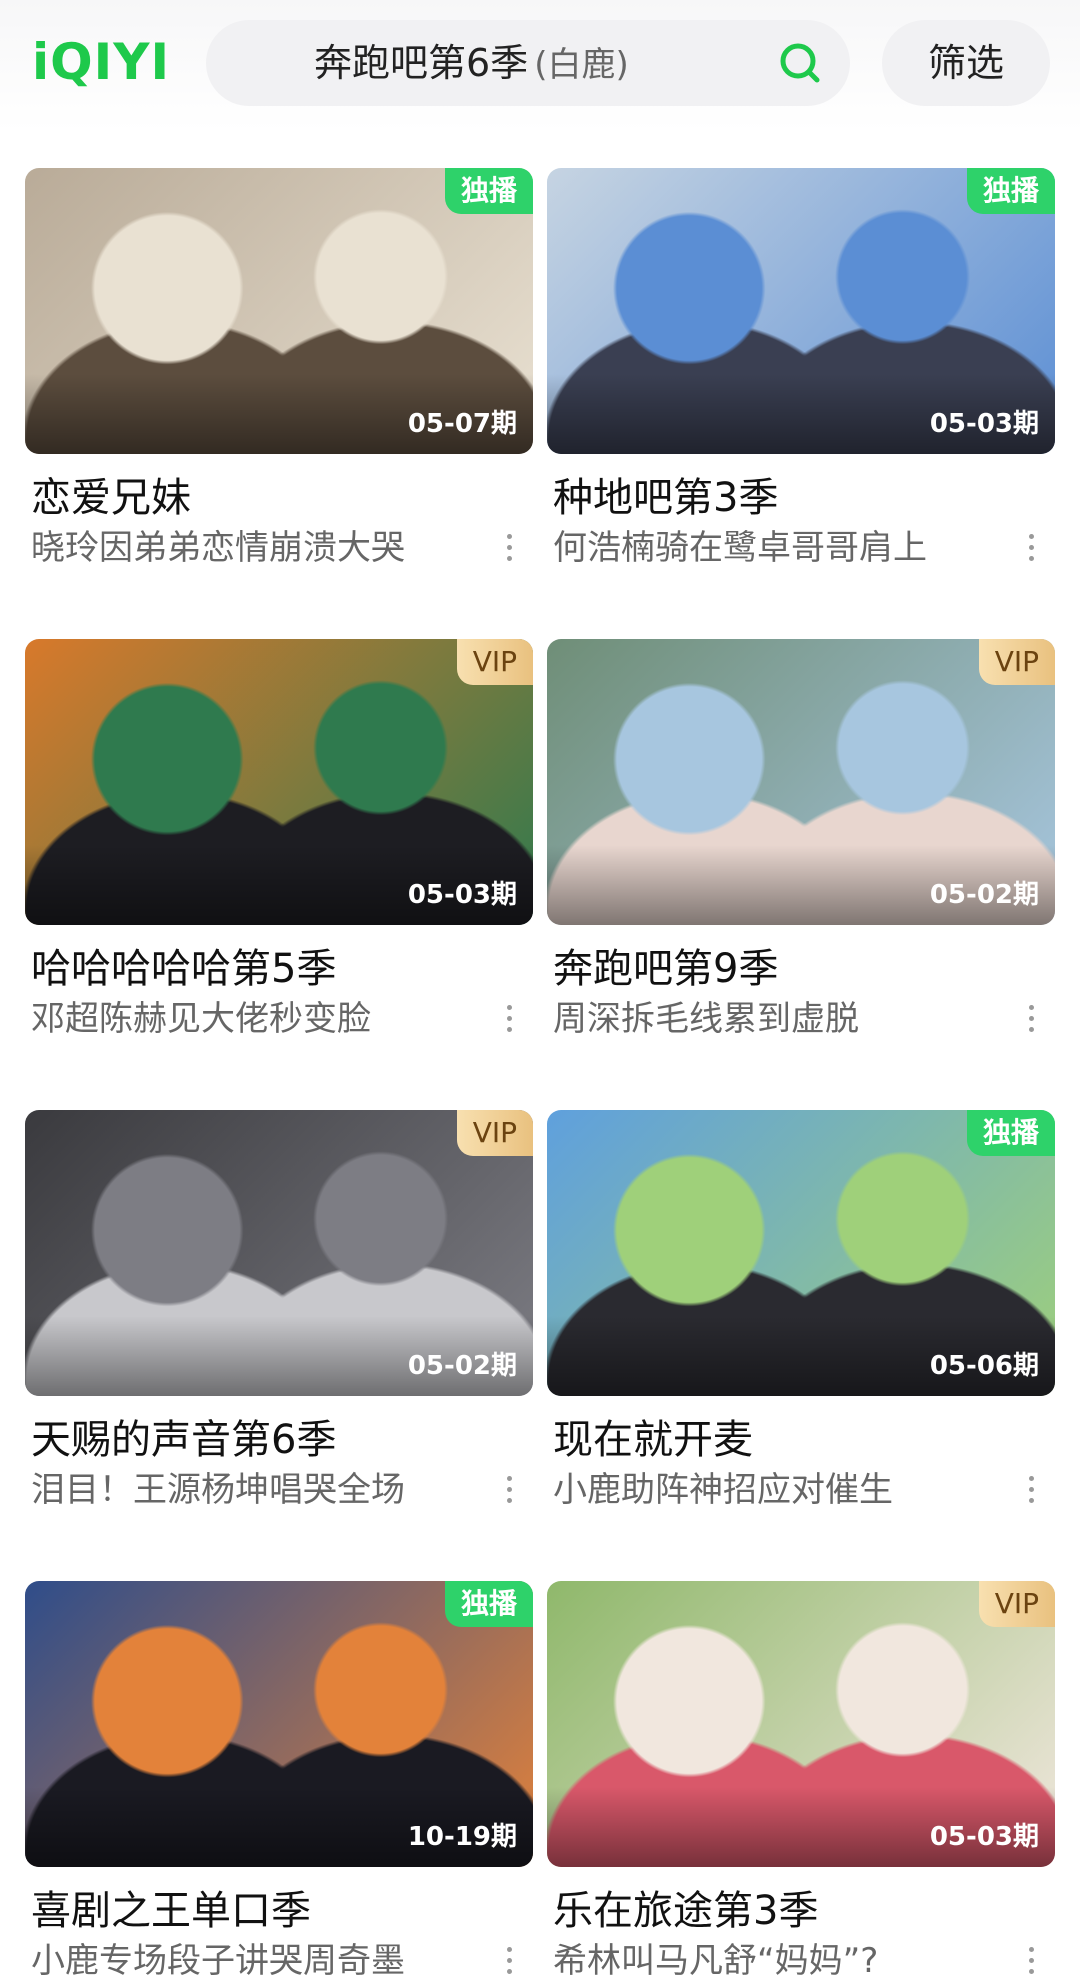 This screenshot has height=1988, width=1080. I want to click on video-card: VIP 05-02期 奔跑吧第9季 周深拆毛线累到虚脱, so click(801, 841).